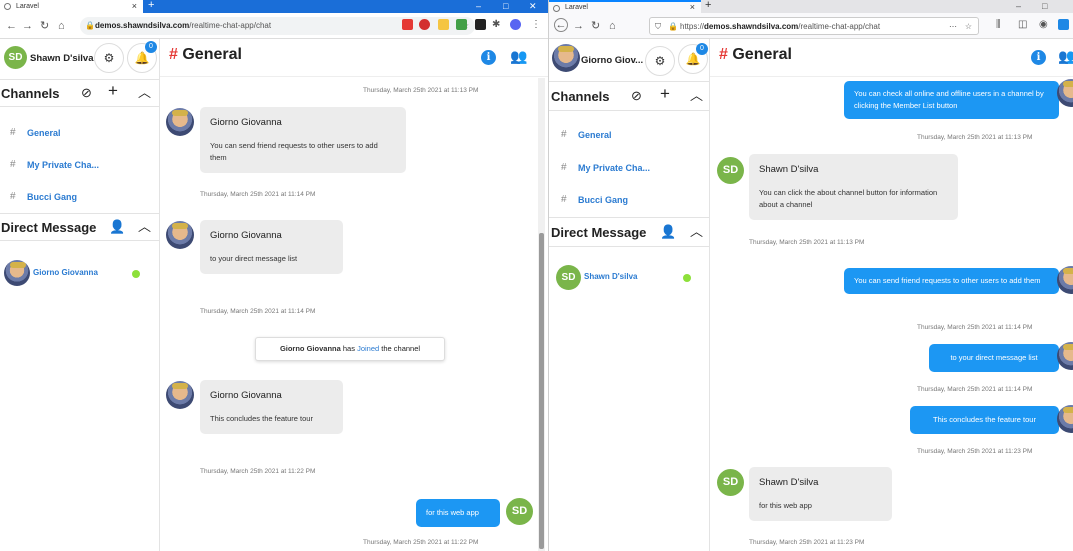 The image size is (1073, 551). Describe the element at coordinates (629, 232) in the screenshot. I see `direct-message-header: Direct Message 👤 ︿` at that location.